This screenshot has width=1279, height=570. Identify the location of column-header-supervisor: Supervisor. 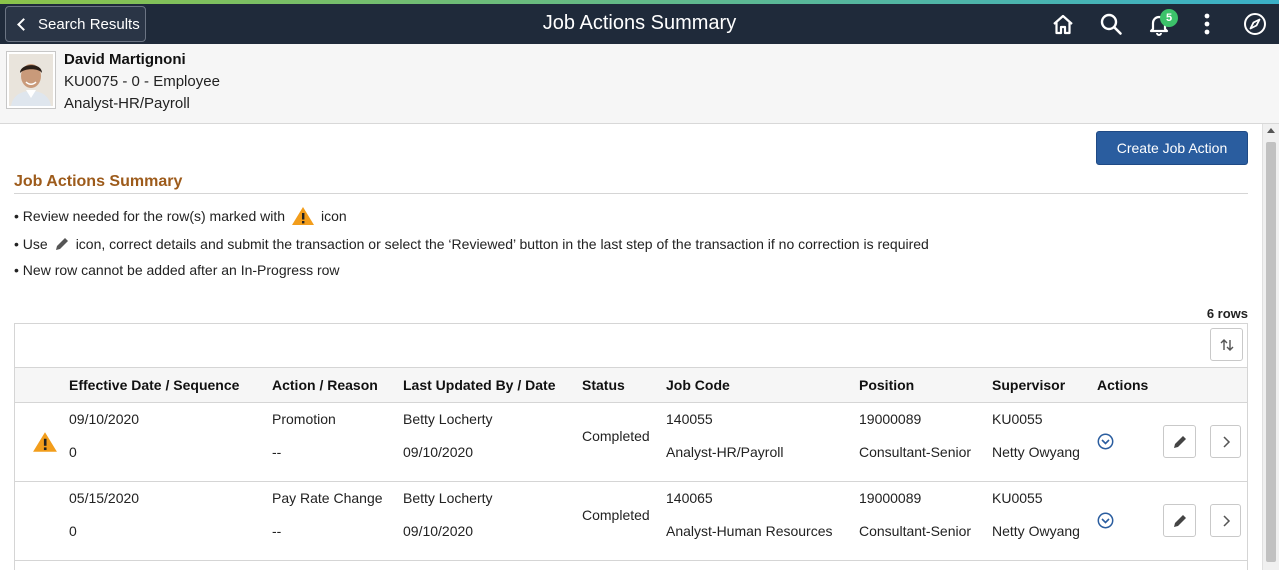
(1028, 385).